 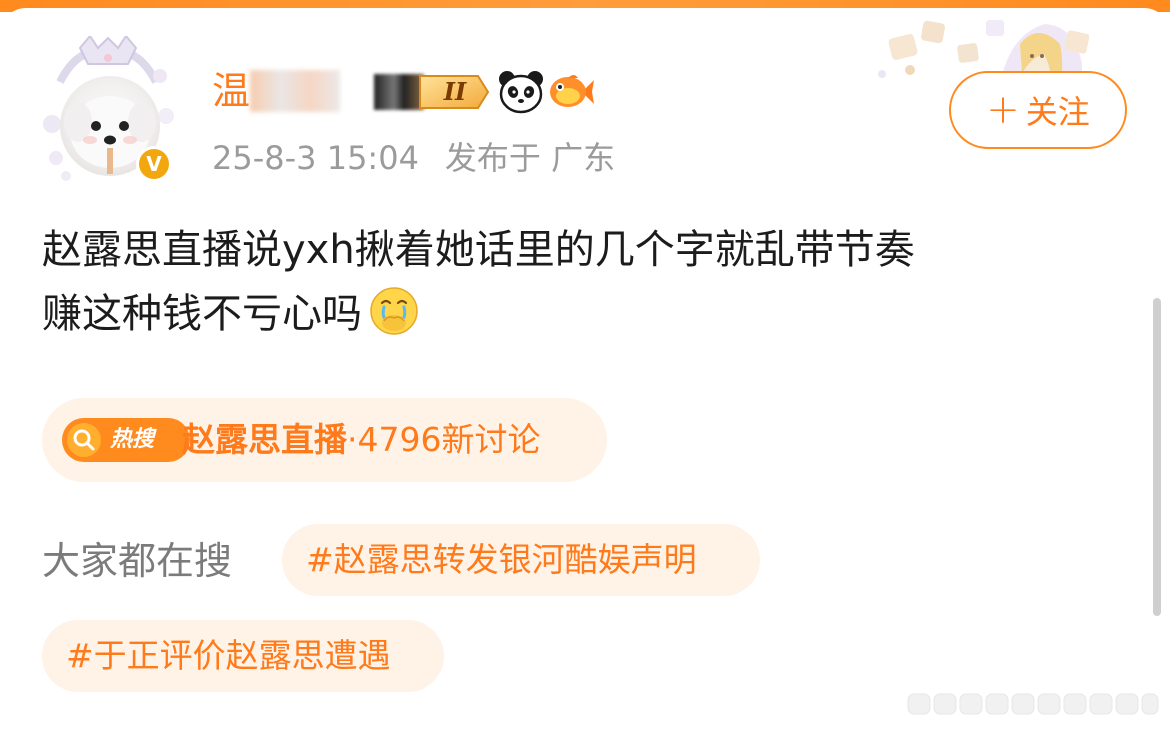 What do you see at coordinates (243, 656) in the screenshot?
I see `topic-tag-chip: #于正评价赵露思遭遇` at bounding box center [243, 656].